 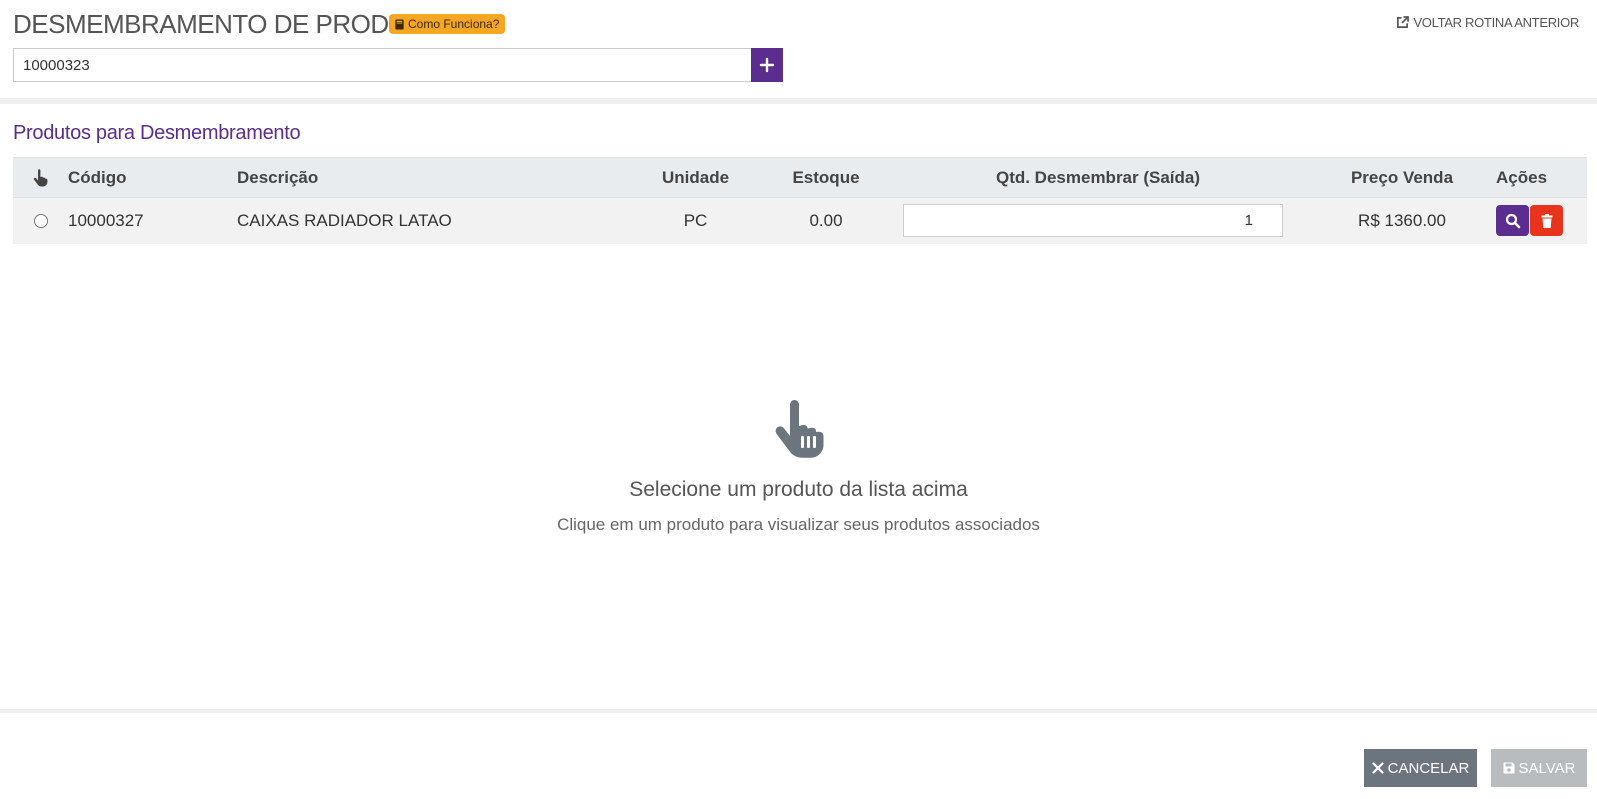 I want to click on qty-input, so click(x=1093, y=221).